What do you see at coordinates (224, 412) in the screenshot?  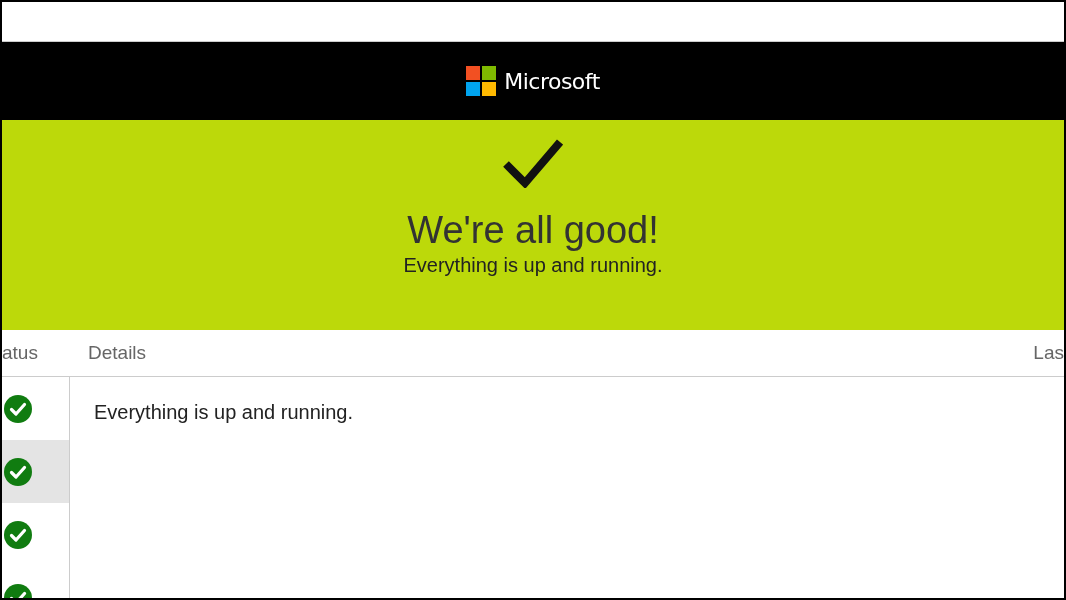 I see `details-text: Everything is up and running.` at bounding box center [224, 412].